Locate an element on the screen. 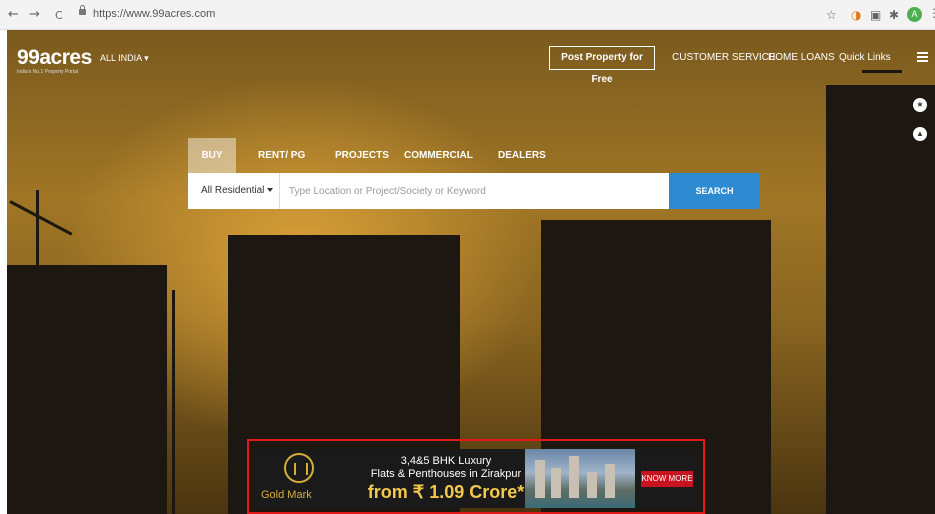  tab-commercial: COMMERCIAL is located at coordinates (438, 155).